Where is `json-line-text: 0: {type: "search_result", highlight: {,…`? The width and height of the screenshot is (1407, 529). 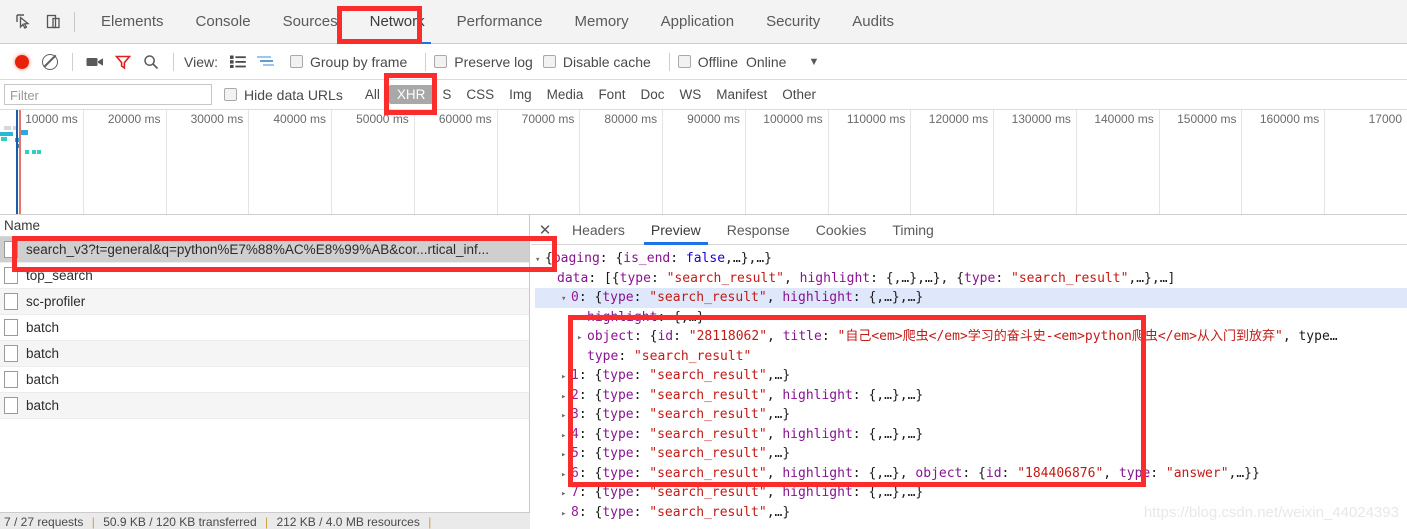
json-line-text: 0: {type: "search_result", highlight: {,… is located at coordinates (747, 297).